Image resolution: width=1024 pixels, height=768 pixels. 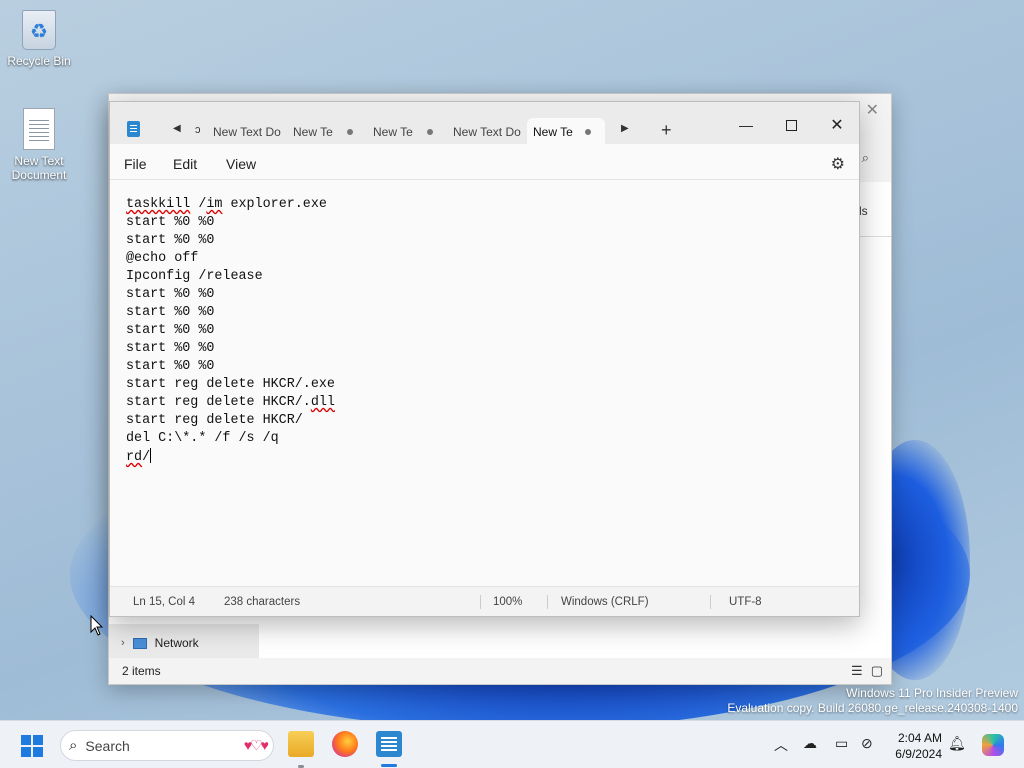 What do you see at coordinates (167, 745) in the screenshot?
I see `taskbar-search-box: ⌕ Search ♥♡♥` at bounding box center [167, 745].